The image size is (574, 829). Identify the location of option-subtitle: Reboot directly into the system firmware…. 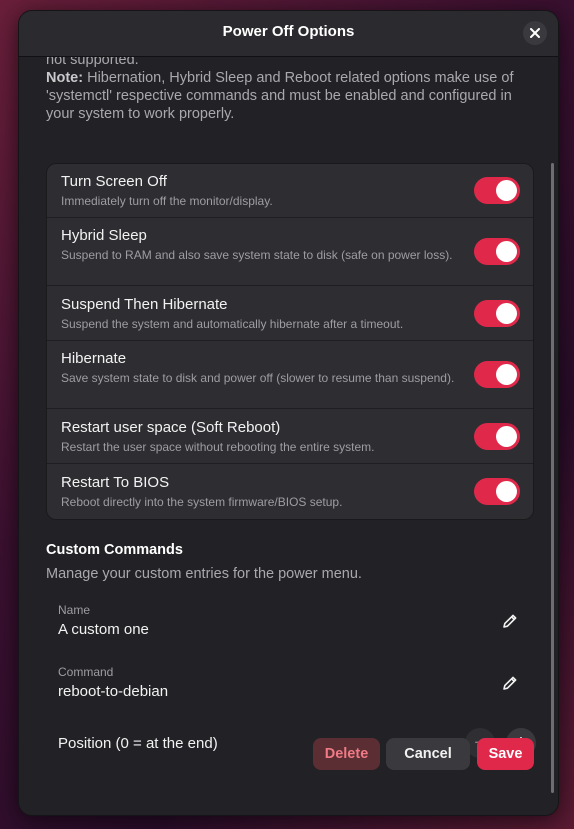
(202, 502).